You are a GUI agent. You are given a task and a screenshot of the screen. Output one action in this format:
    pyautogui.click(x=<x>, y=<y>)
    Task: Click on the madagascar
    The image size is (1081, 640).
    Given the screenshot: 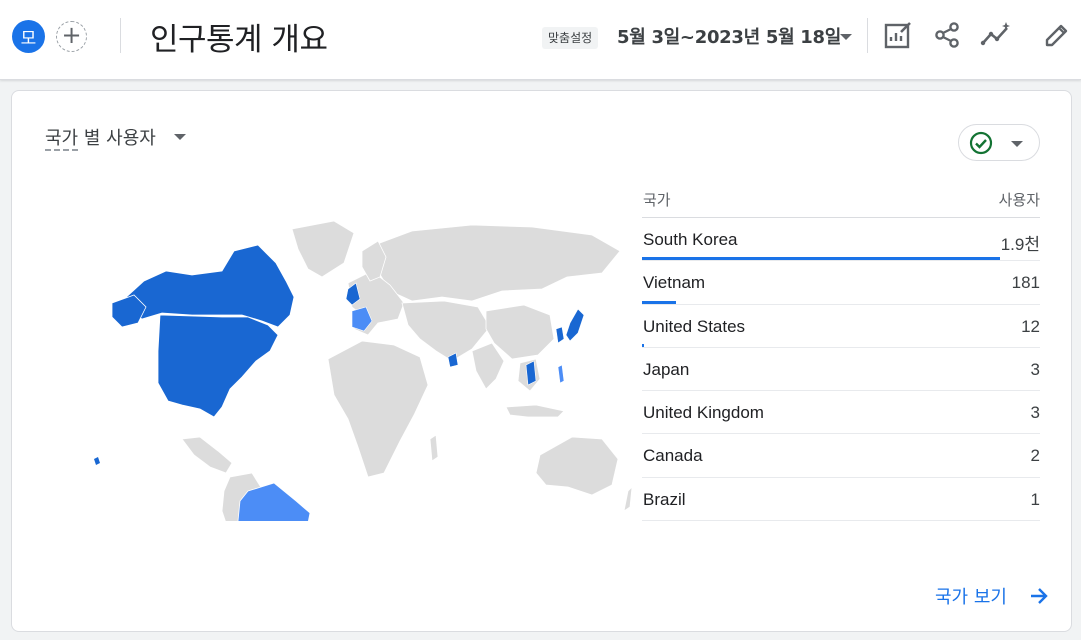 What is the action you would take?
    pyautogui.click(x=434, y=448)
    